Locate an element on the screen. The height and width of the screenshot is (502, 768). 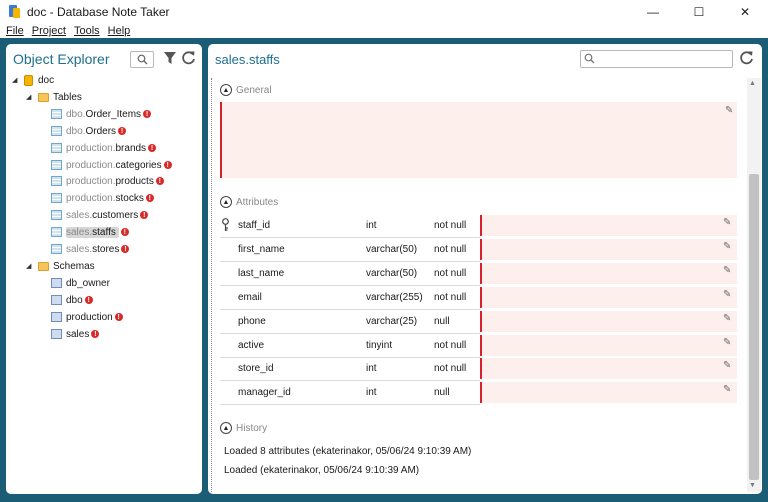
scrollbar-thumb is located at coordinates (754, 327).